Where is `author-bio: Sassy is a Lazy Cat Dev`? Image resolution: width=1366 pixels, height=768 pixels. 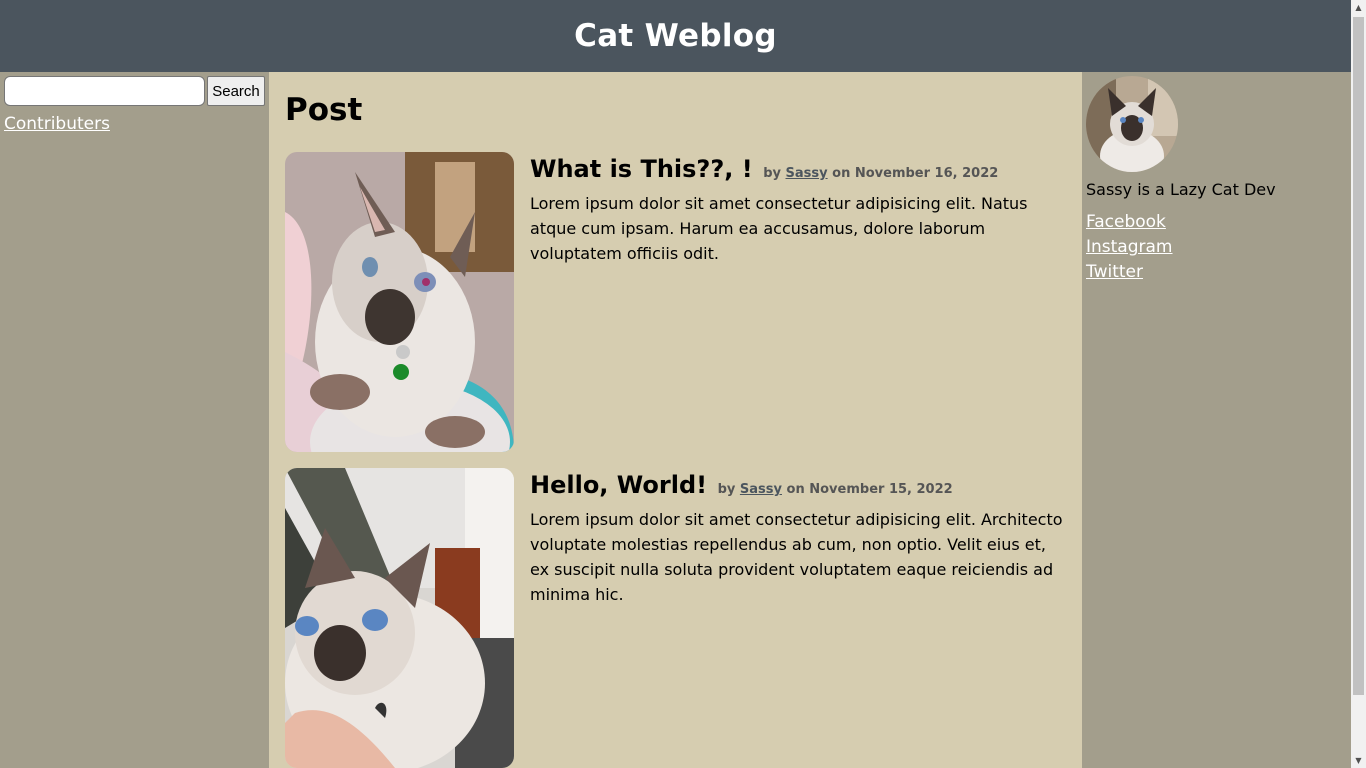 author-bio: Sassy is a Lazy Cat Dev is located at coordinates (1181, 189).